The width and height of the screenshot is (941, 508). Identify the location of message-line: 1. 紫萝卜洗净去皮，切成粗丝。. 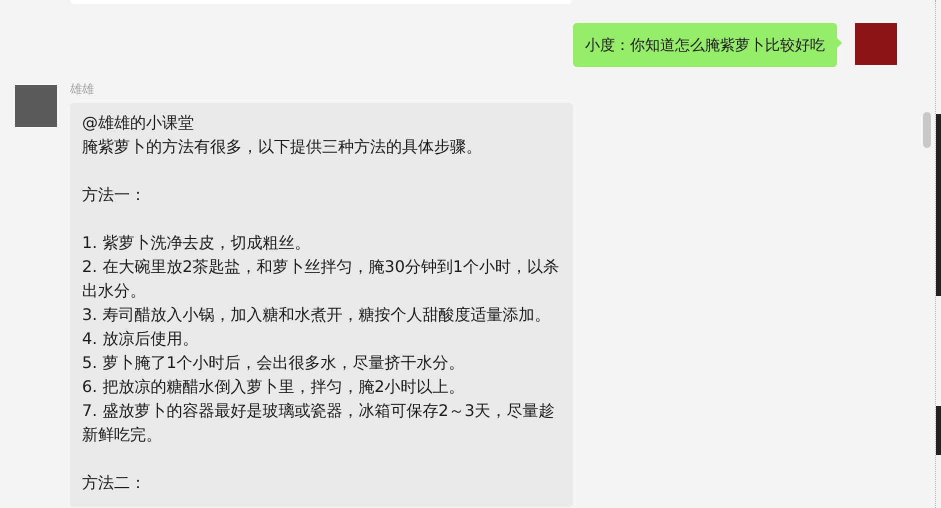
(197, 243).